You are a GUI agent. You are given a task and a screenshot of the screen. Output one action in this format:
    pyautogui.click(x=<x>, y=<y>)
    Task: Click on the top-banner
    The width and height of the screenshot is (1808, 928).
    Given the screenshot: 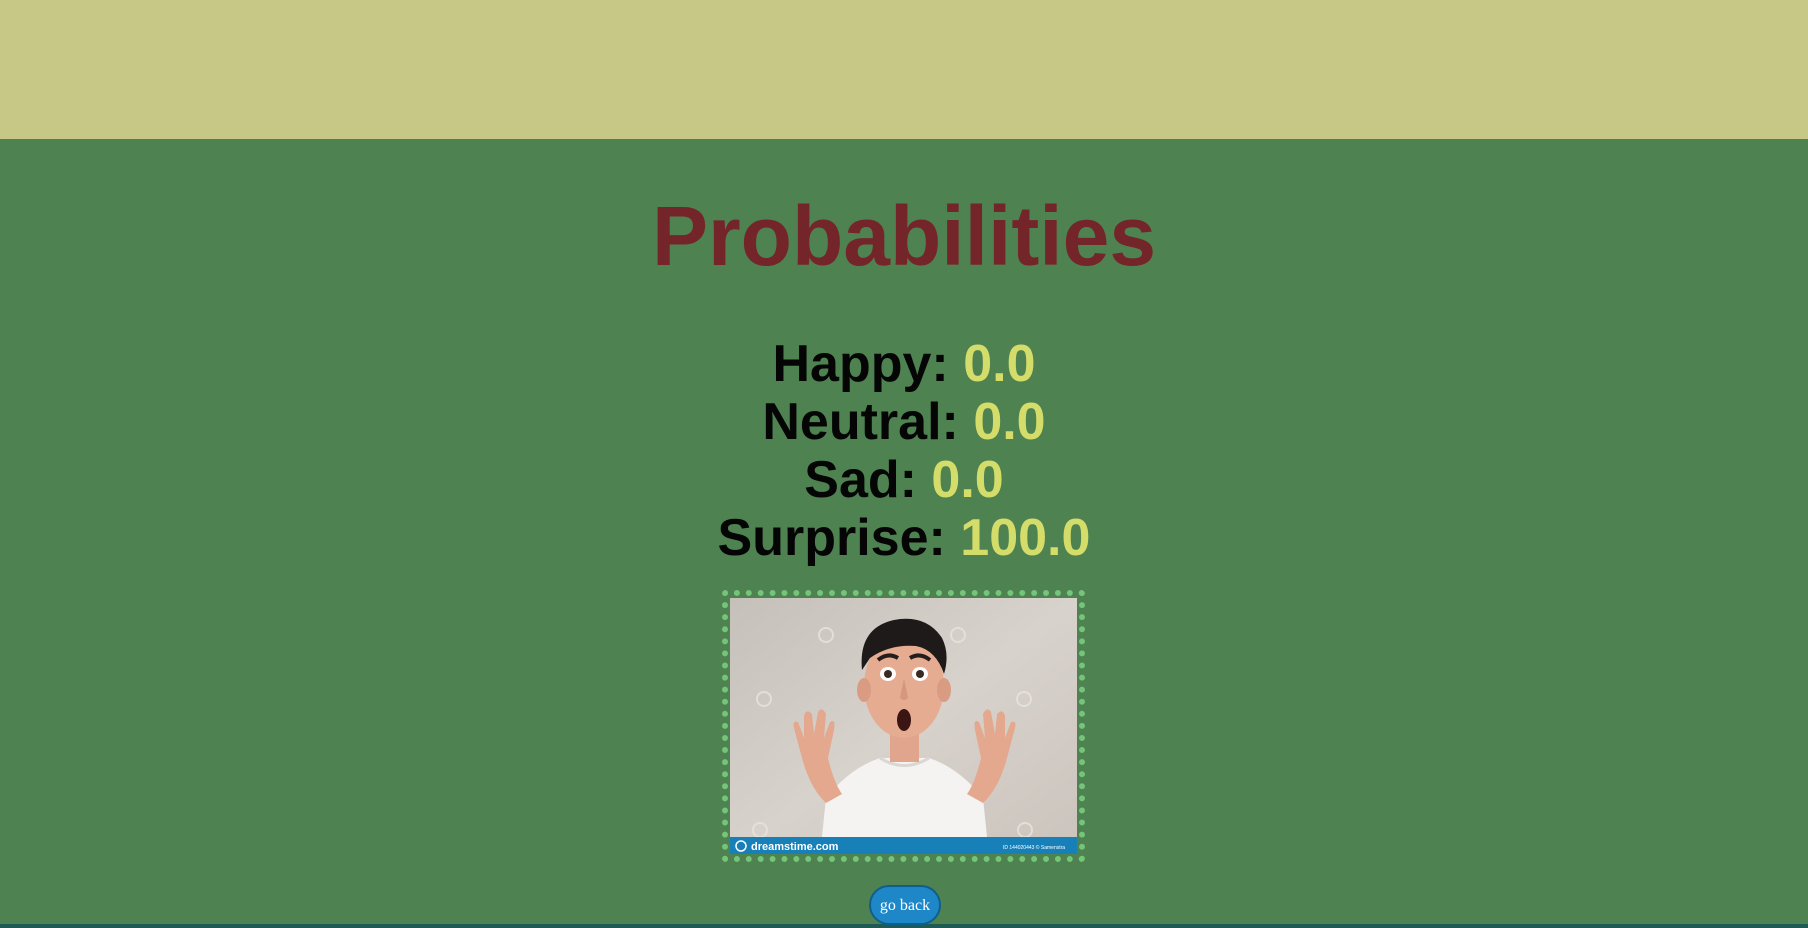 What is the action you would take?
    pyautogui.click(x=904, y=69)
    